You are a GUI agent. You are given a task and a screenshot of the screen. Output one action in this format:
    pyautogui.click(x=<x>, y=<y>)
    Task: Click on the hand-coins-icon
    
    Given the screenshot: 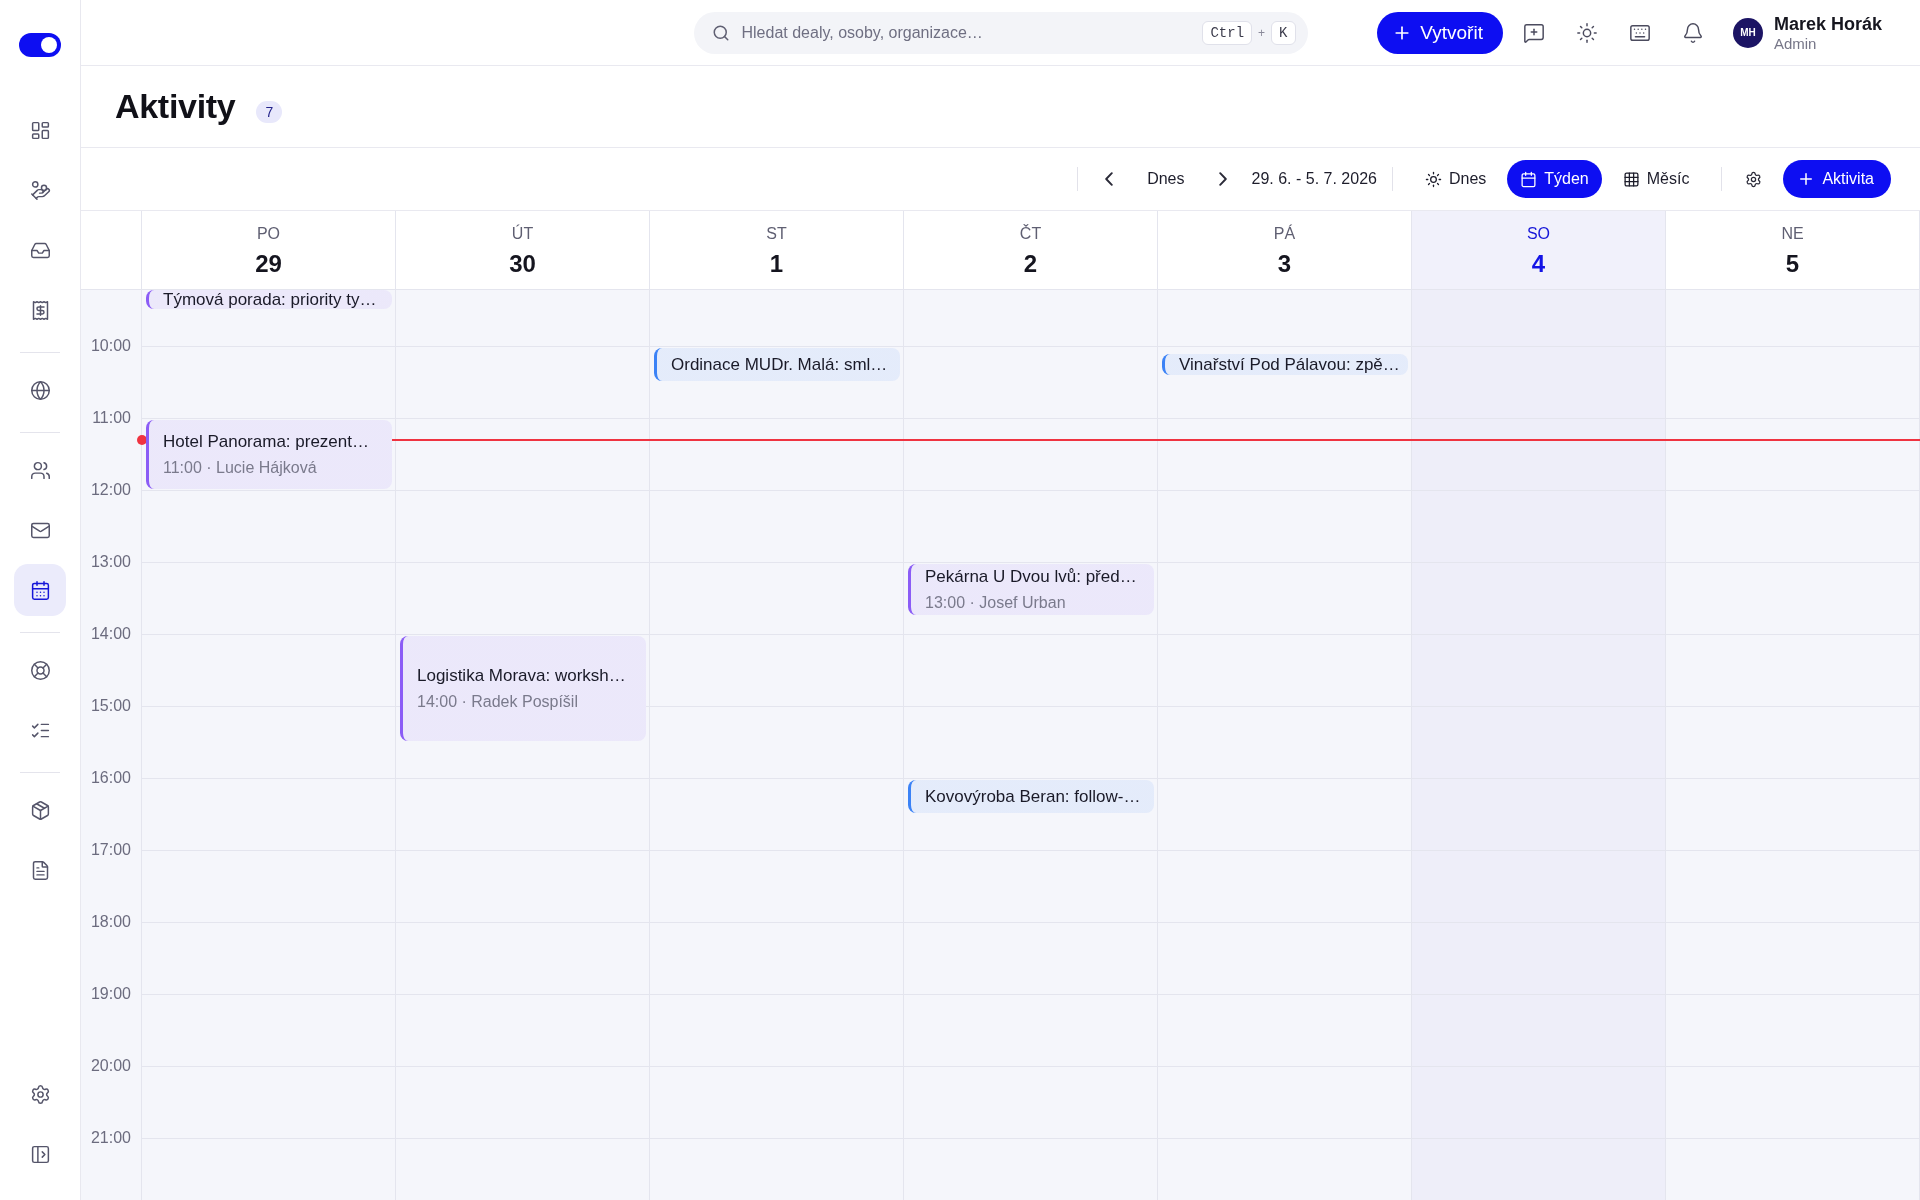 What is the action you would take?
    pyautogui.click(x=40, y=190)
    